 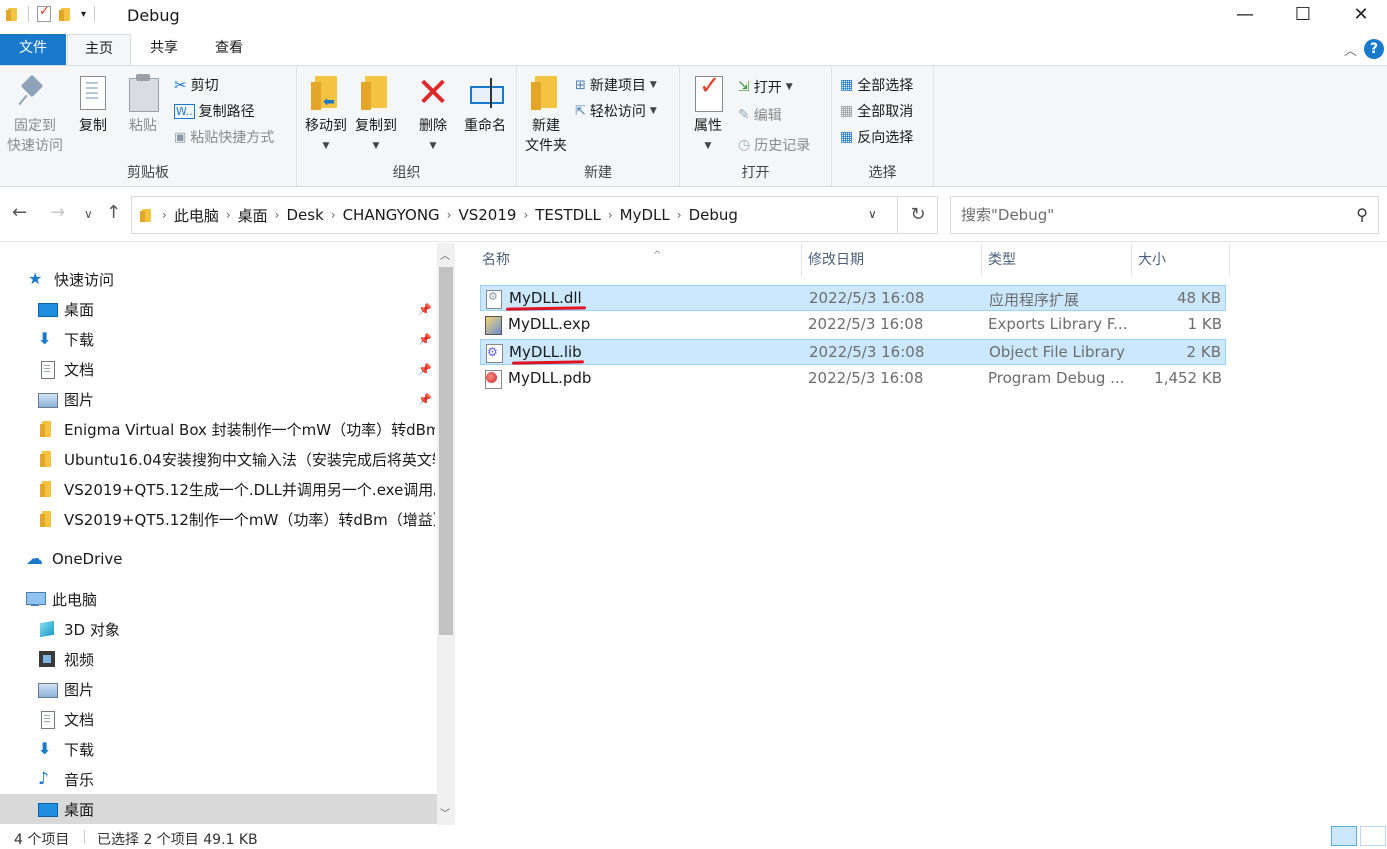 What do you see at coordinates (892, 260) in the screenshot?
I see `column-header-date: 修改日期` at bounding box center [892, 260].